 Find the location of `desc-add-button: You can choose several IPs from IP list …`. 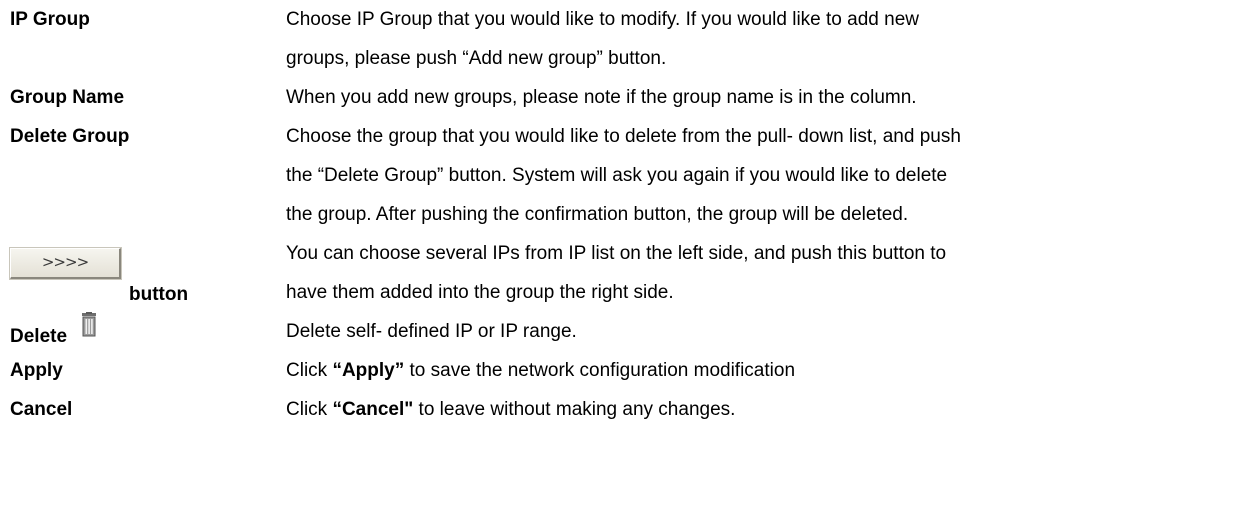

desc-add-button: You can choose several IPs from IP list … is located at coordinates (761, 273).